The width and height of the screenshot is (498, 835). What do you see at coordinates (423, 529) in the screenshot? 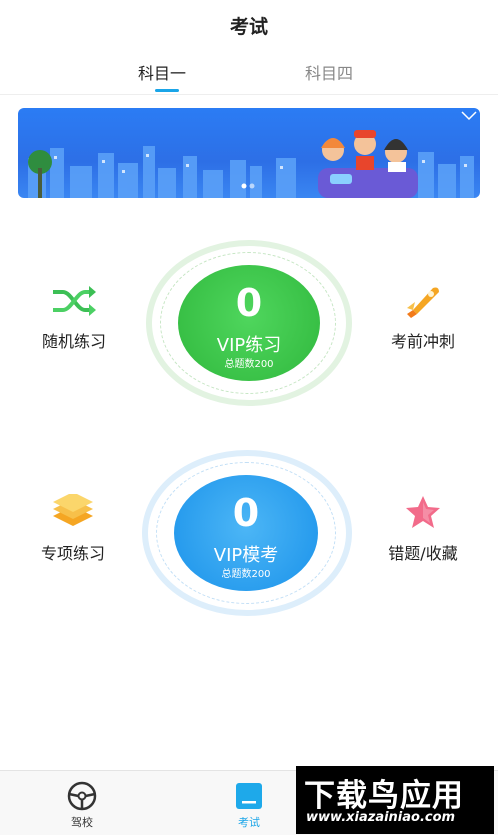
I see `mistakes-favorites-button: 错题/收藏` at bounding box center [423, 529].